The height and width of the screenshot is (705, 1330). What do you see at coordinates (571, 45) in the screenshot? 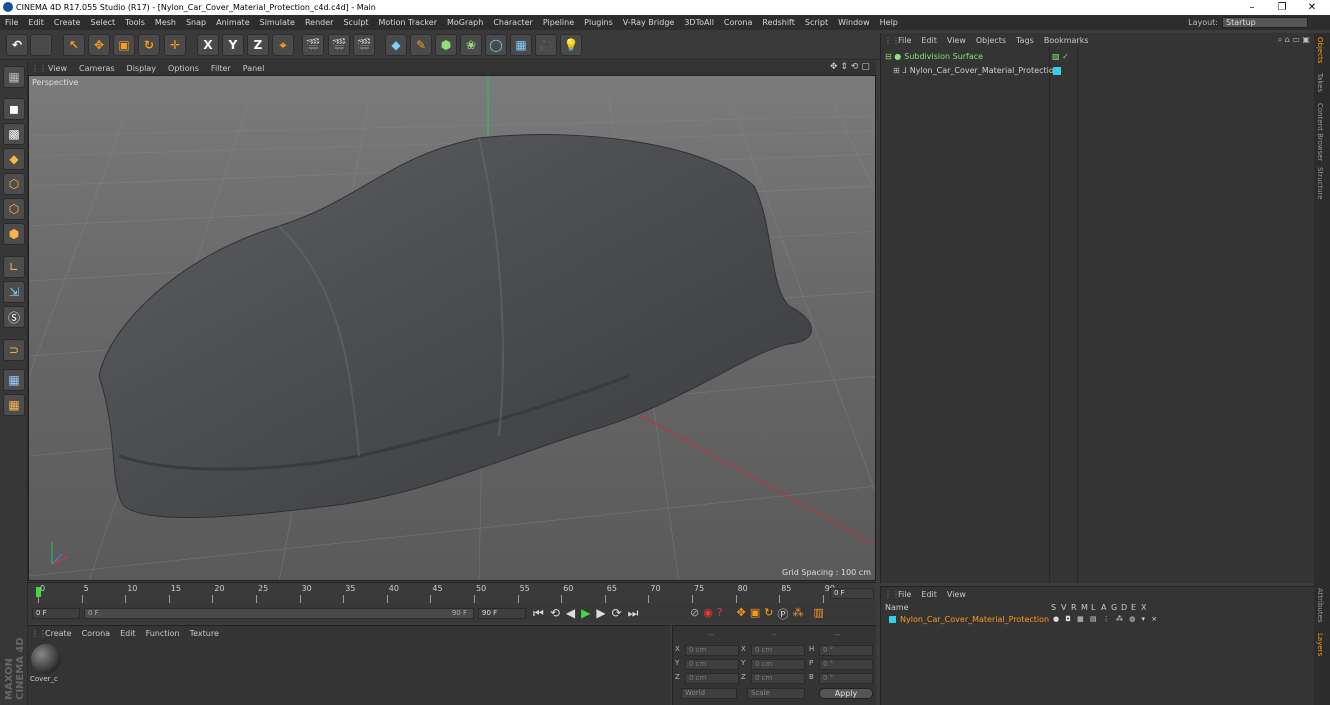
I see `light-icon: 💡` at bounding box center [571, 45].